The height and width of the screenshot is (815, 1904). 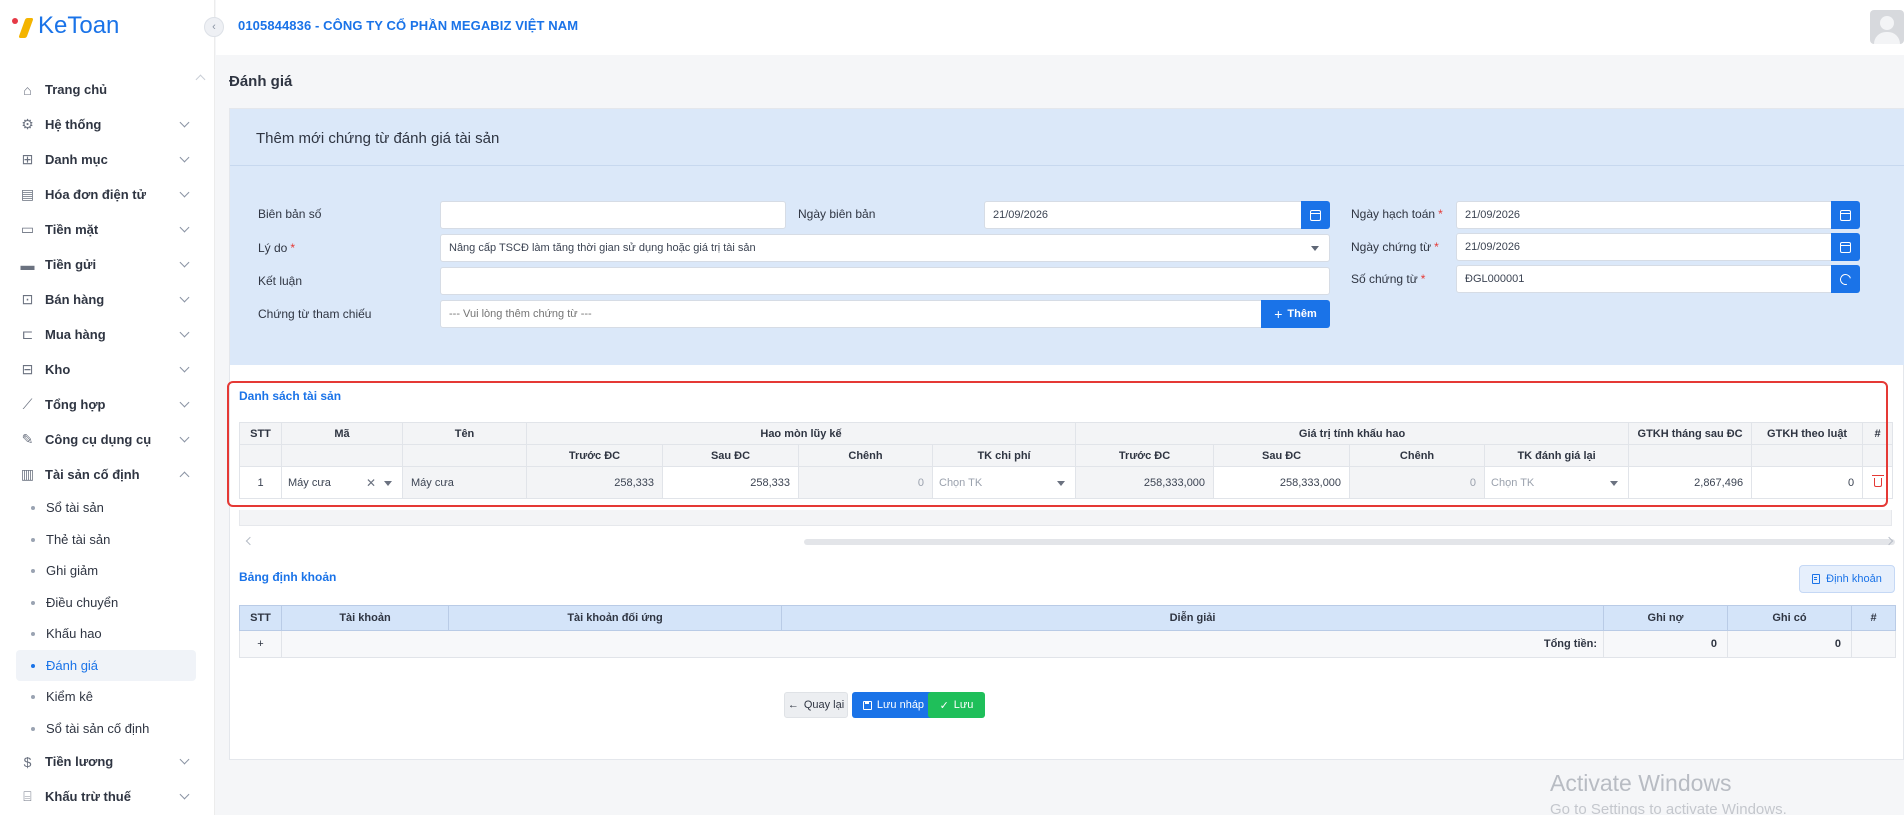 What do you see at coordinates (1644, 279) in the screenshot?
I see `so-chung-tu-input` at bounding box center [1644, 279].